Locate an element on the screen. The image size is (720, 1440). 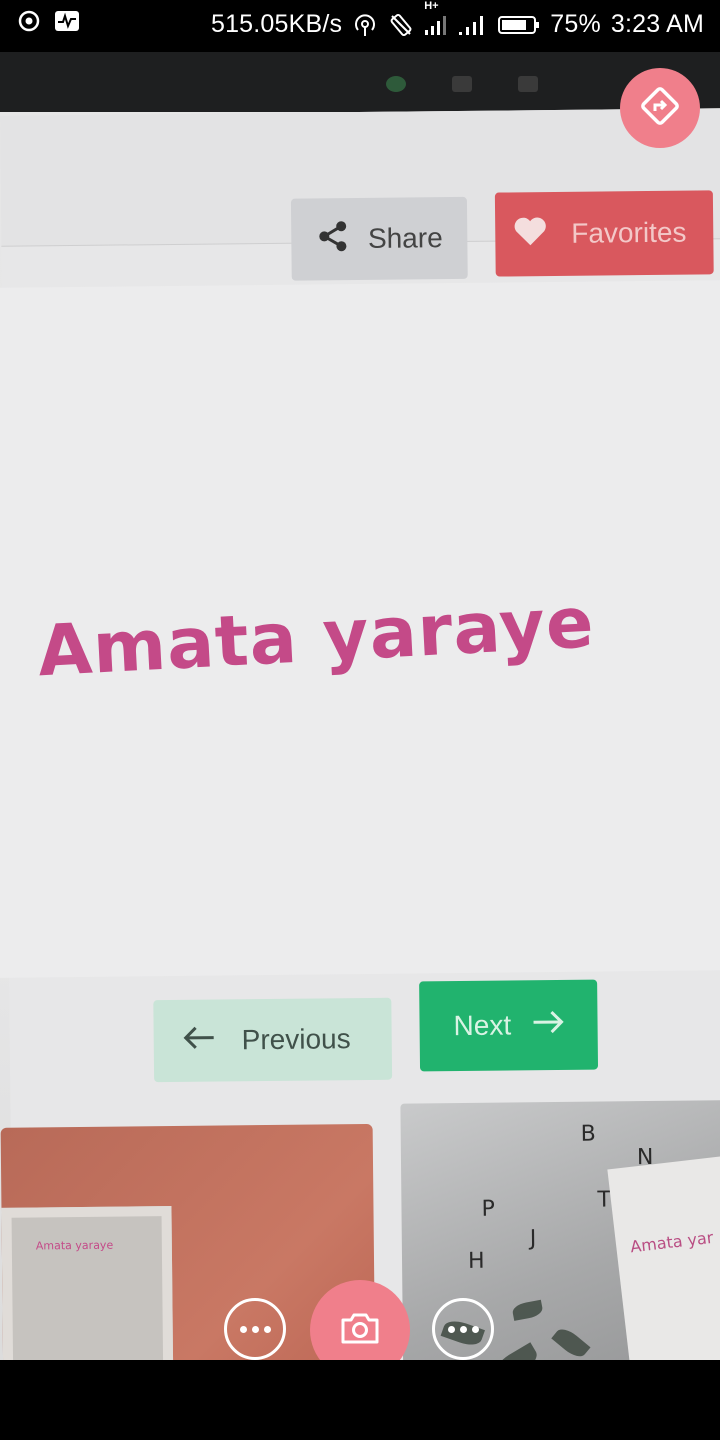
paper-card: Amata yar ≈ is located at coordinates (663, 1256).